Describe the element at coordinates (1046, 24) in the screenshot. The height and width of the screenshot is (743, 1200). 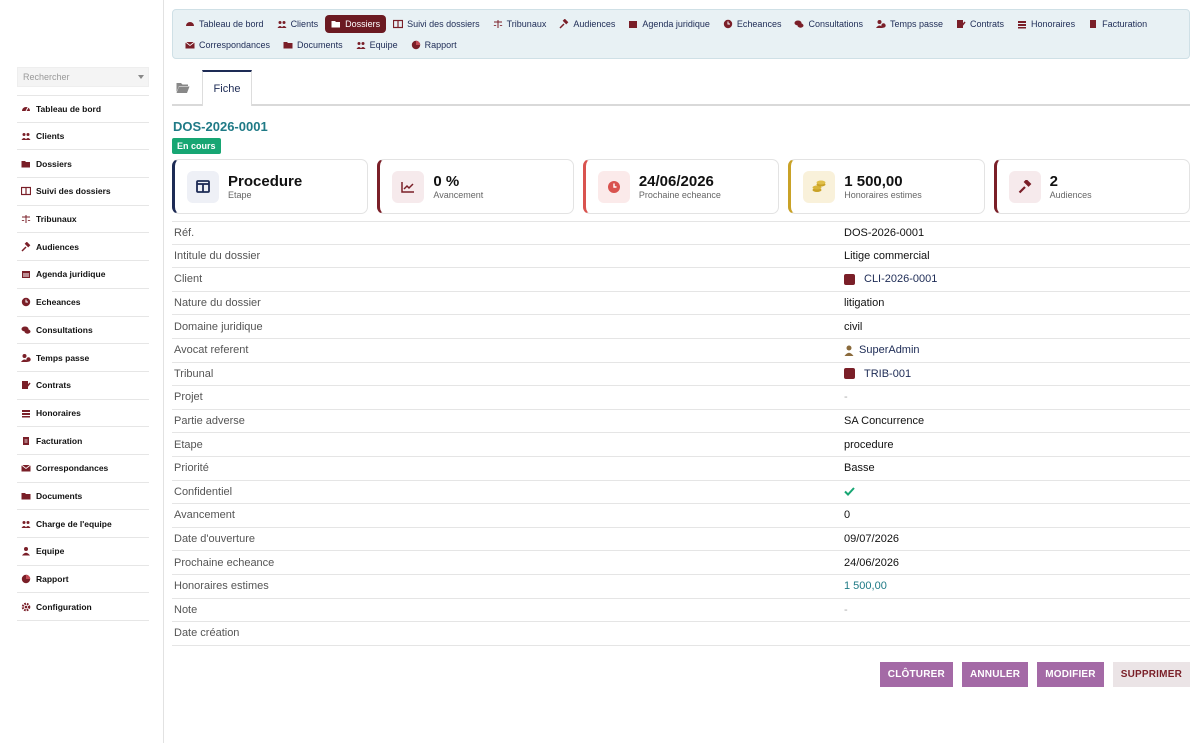
I see `topnav-honoraires: Honoraires` at that location.